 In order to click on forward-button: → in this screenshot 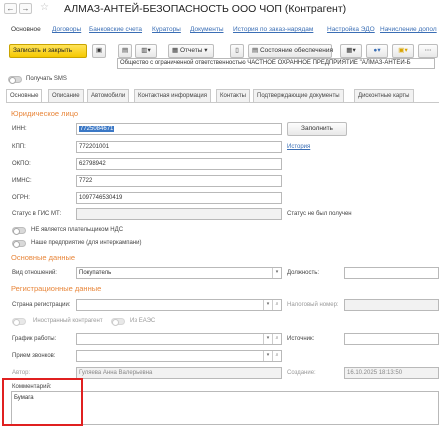, I will do `click(25, 8)`.